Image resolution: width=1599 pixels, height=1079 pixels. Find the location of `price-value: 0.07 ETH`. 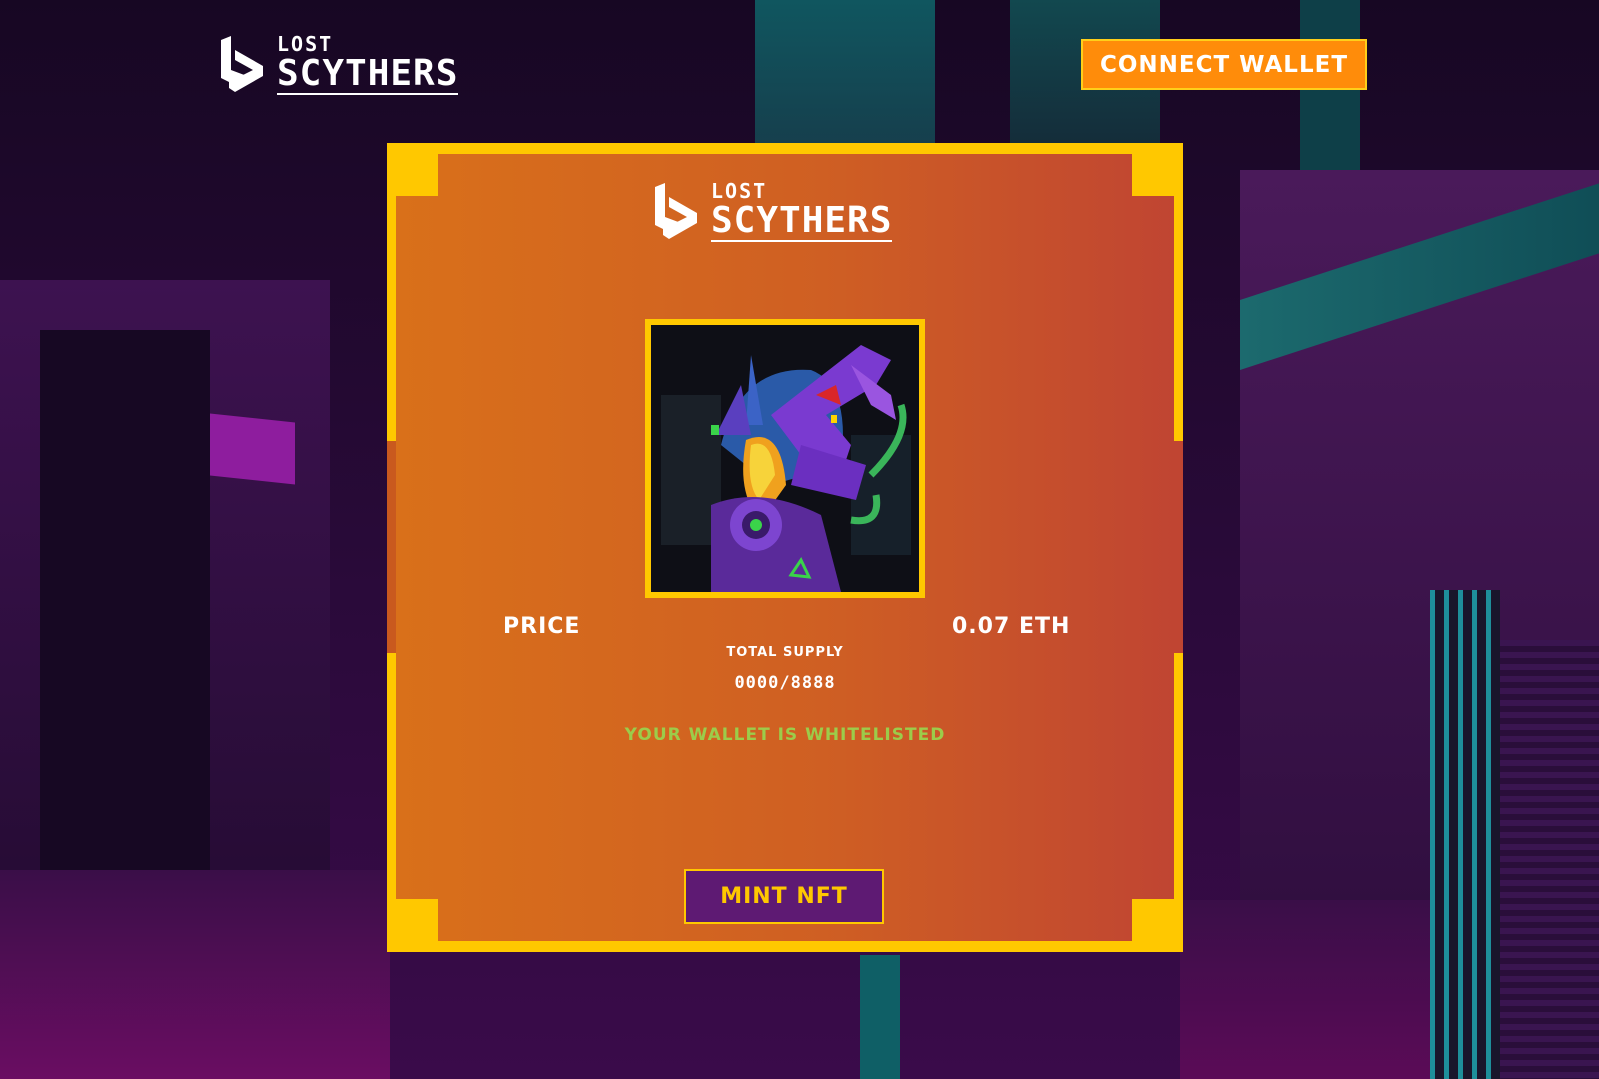

price-value: 0.07 ETH is located at coordinates (1011, 626).